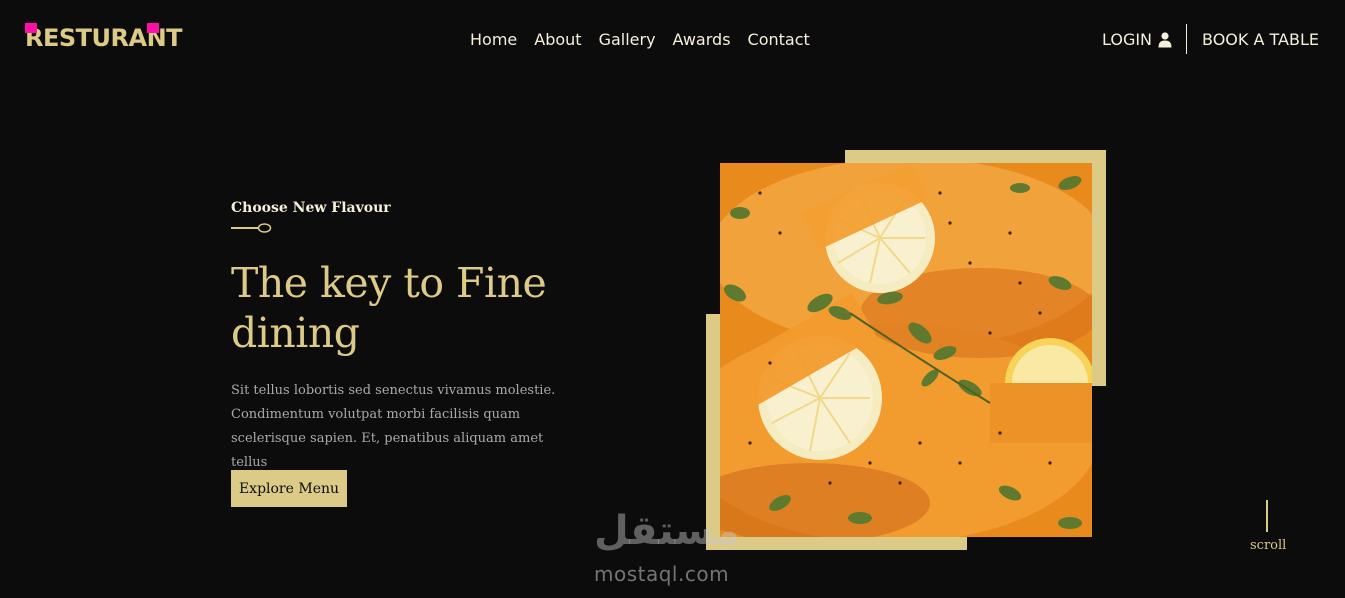 This screenshot has width=1345, height=598. Describe the element at coordinates (557, 39) in the screenshot. I see `nav-about: About` at that location.